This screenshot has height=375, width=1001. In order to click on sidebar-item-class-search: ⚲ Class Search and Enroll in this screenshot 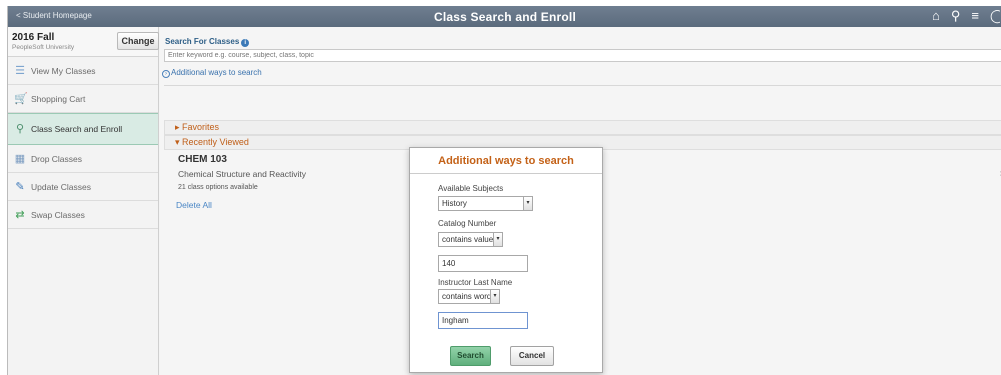, I will do `click(83, 129)`.